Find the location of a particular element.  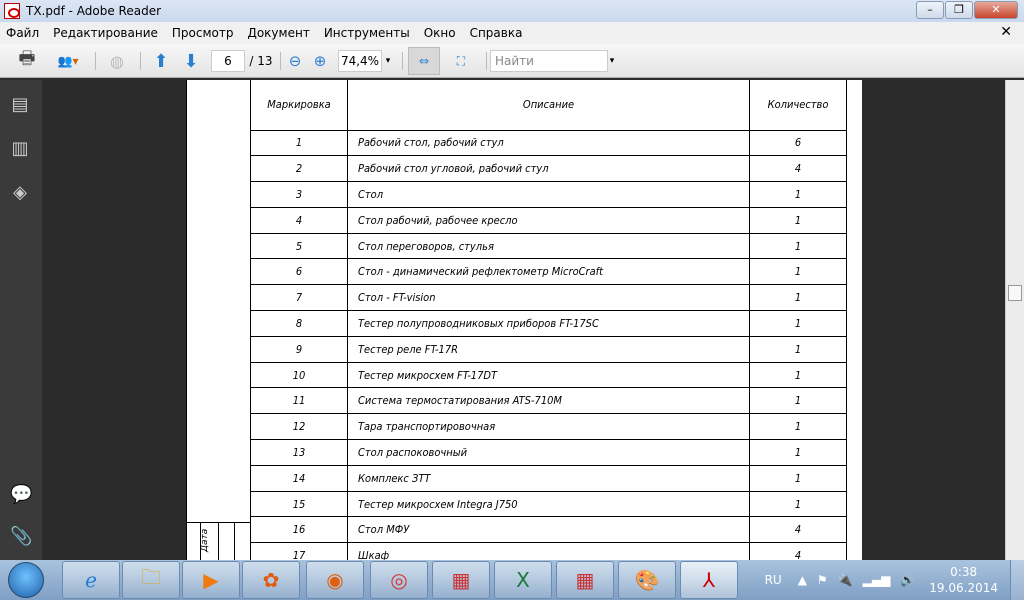

menu-tools: Инструменты is located at coordinates (367, 33).